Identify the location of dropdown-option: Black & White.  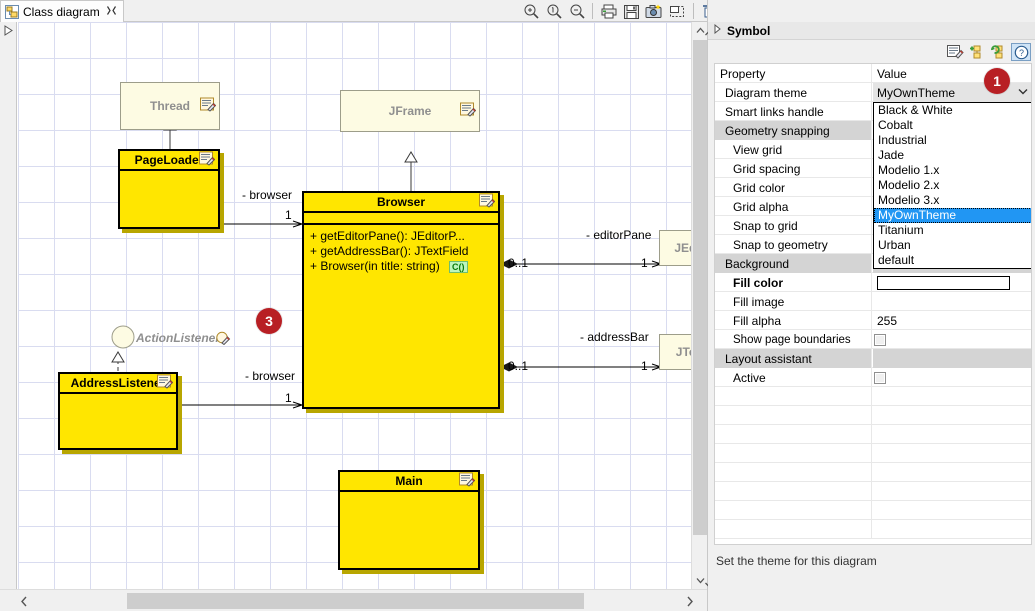
(952, 110).